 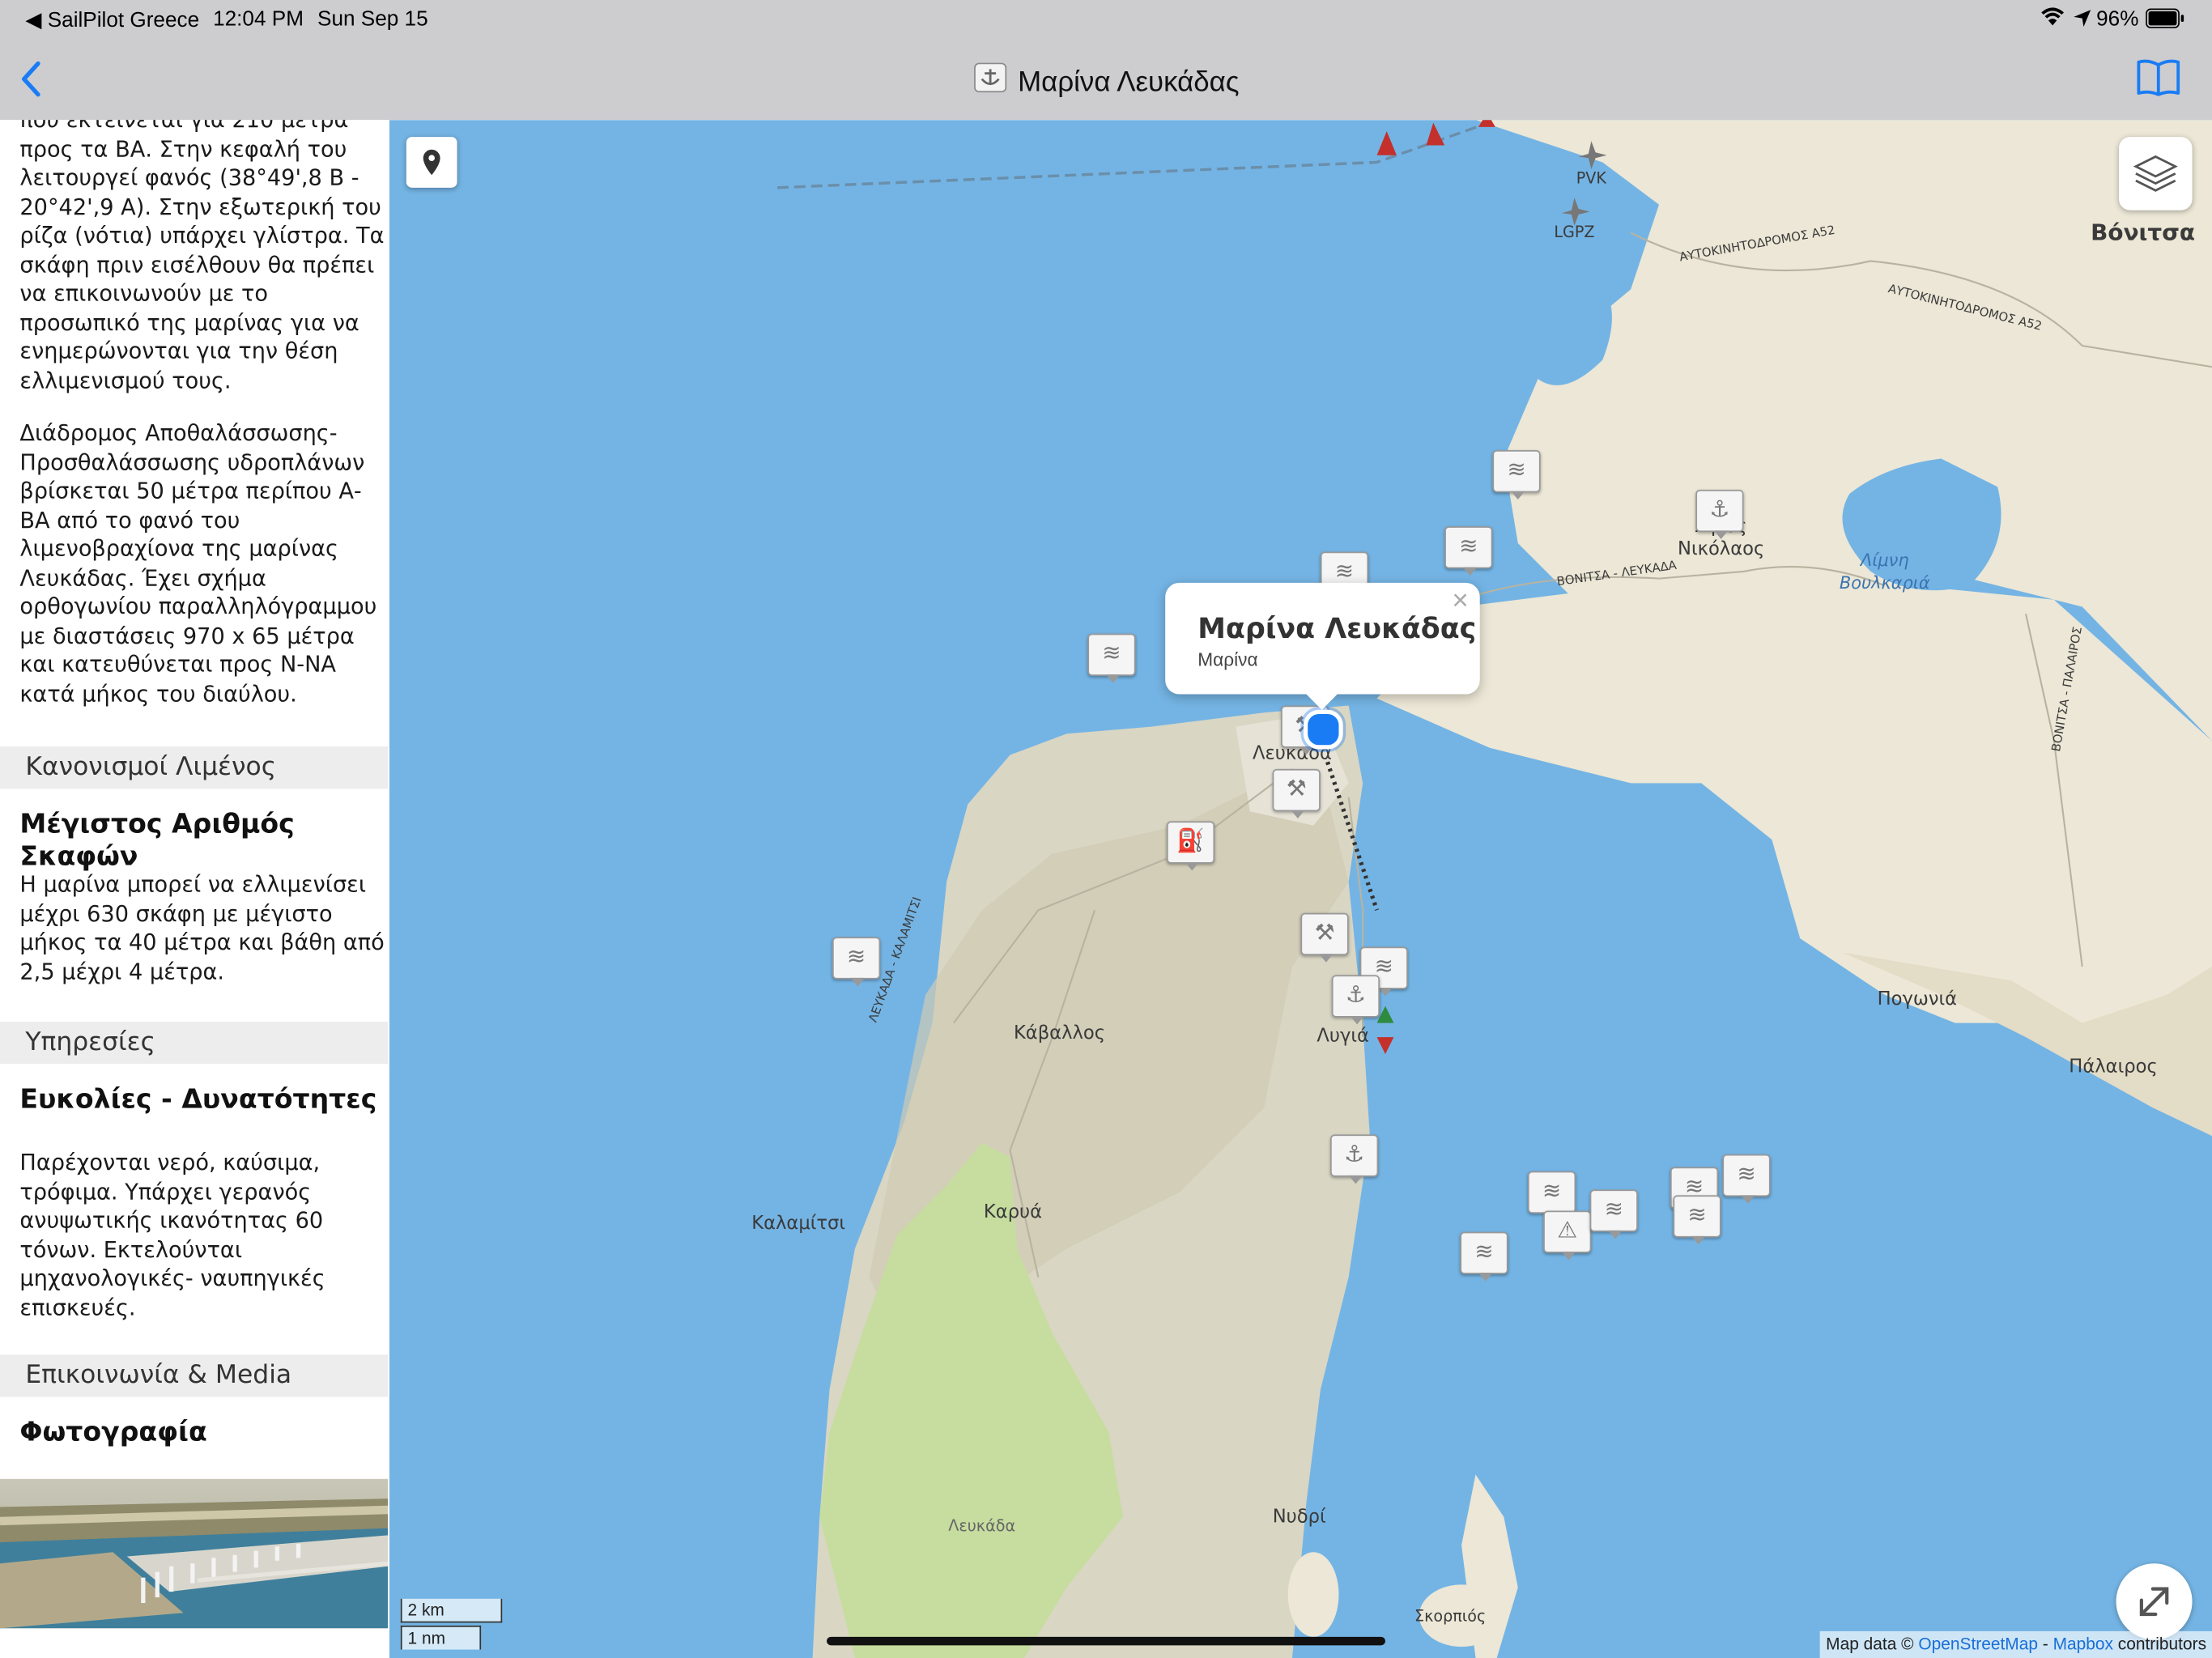 I want to click on status-date: Sun Sep 15, so click(x=372, y=19).